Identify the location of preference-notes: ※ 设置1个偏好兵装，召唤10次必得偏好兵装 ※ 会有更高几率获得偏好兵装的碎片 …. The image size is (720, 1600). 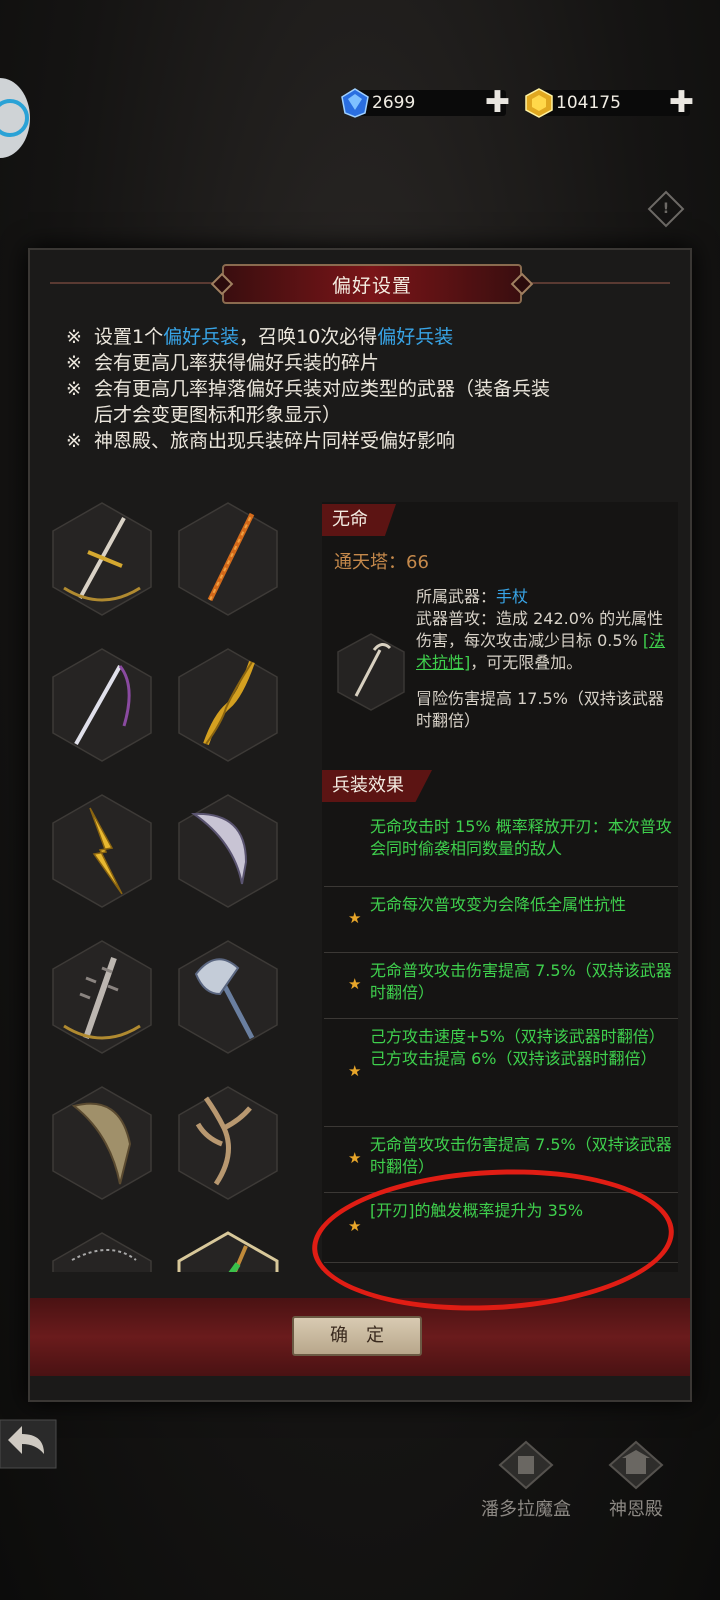
(371, 389).